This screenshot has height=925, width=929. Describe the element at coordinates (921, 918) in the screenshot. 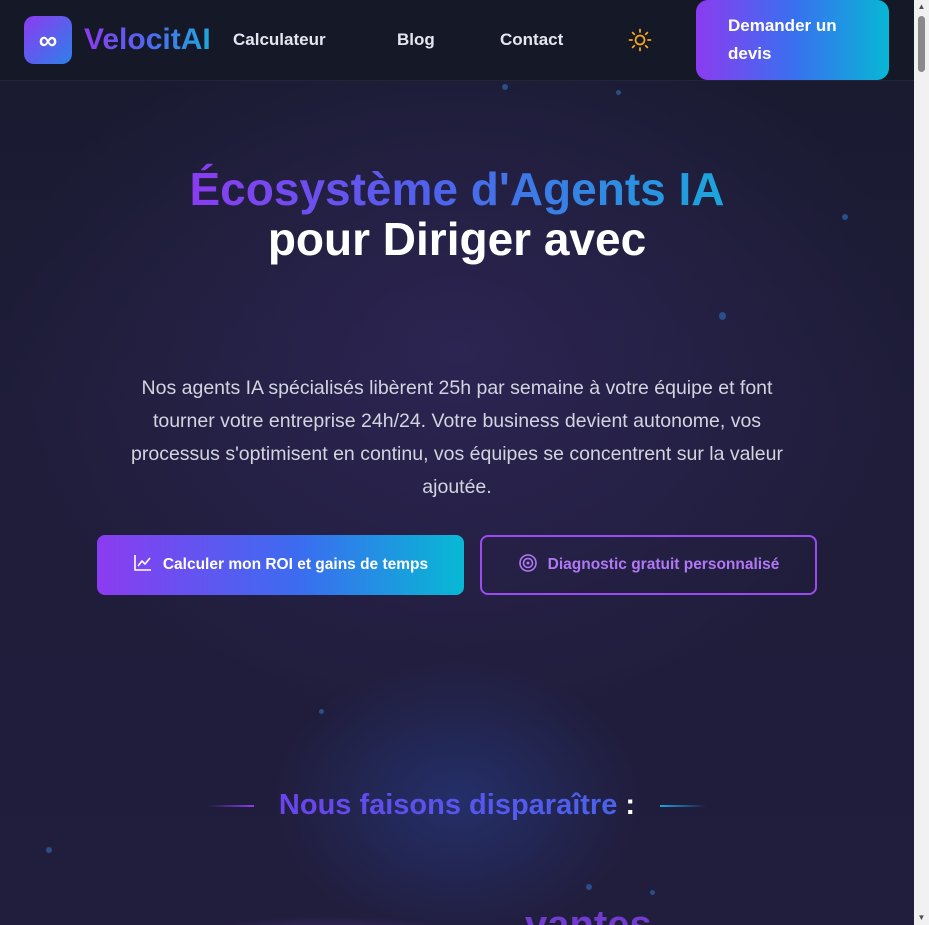

I see `scroll-down-arrow-icon: ▼` at that location.